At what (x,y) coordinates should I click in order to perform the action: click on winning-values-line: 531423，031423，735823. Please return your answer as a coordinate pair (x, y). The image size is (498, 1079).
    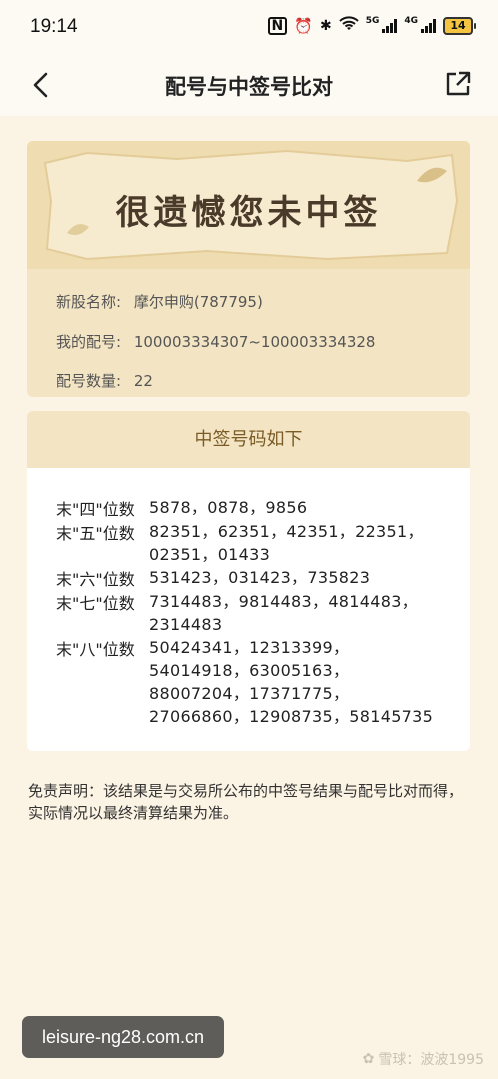
    Looking at the image, I should click on (260, 577).